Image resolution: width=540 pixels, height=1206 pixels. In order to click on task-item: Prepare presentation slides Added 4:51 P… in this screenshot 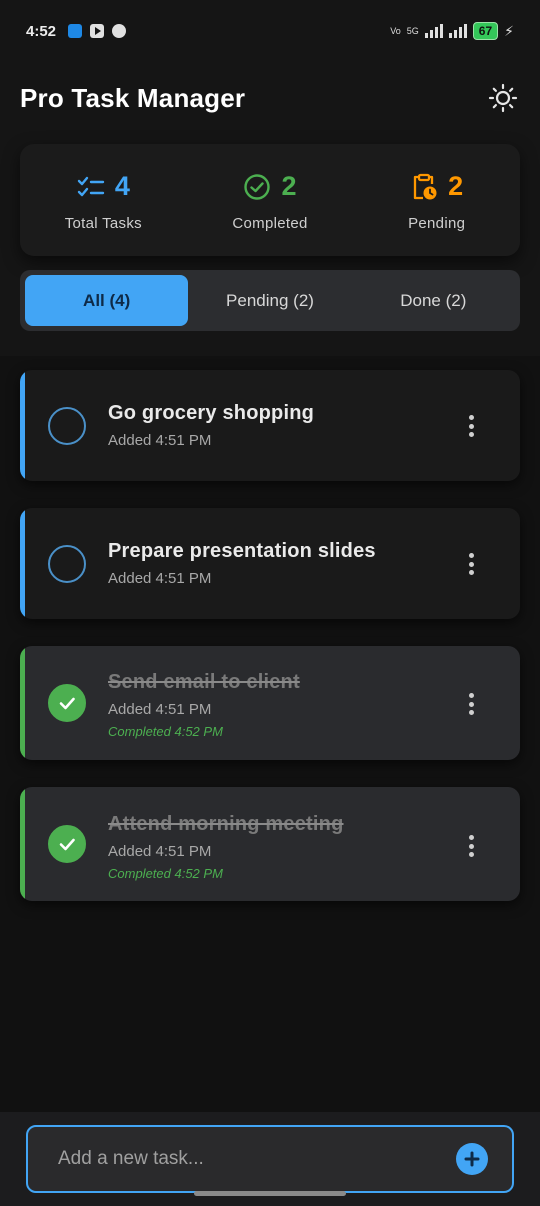, I will do `click(270, 563)`.